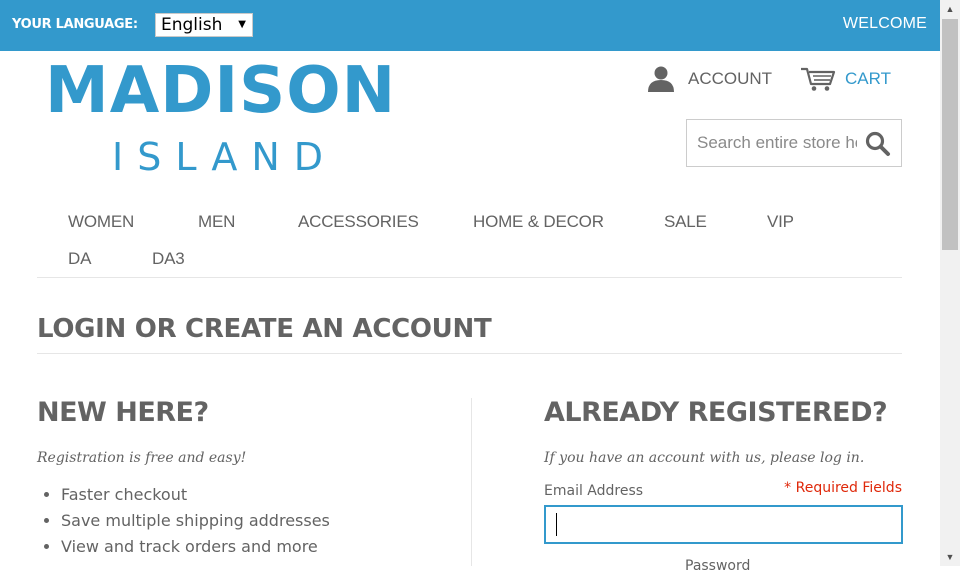 The height and width of the screenshot is (574, 960). I want to click on nav-item-da: DA, so click(79, 259).